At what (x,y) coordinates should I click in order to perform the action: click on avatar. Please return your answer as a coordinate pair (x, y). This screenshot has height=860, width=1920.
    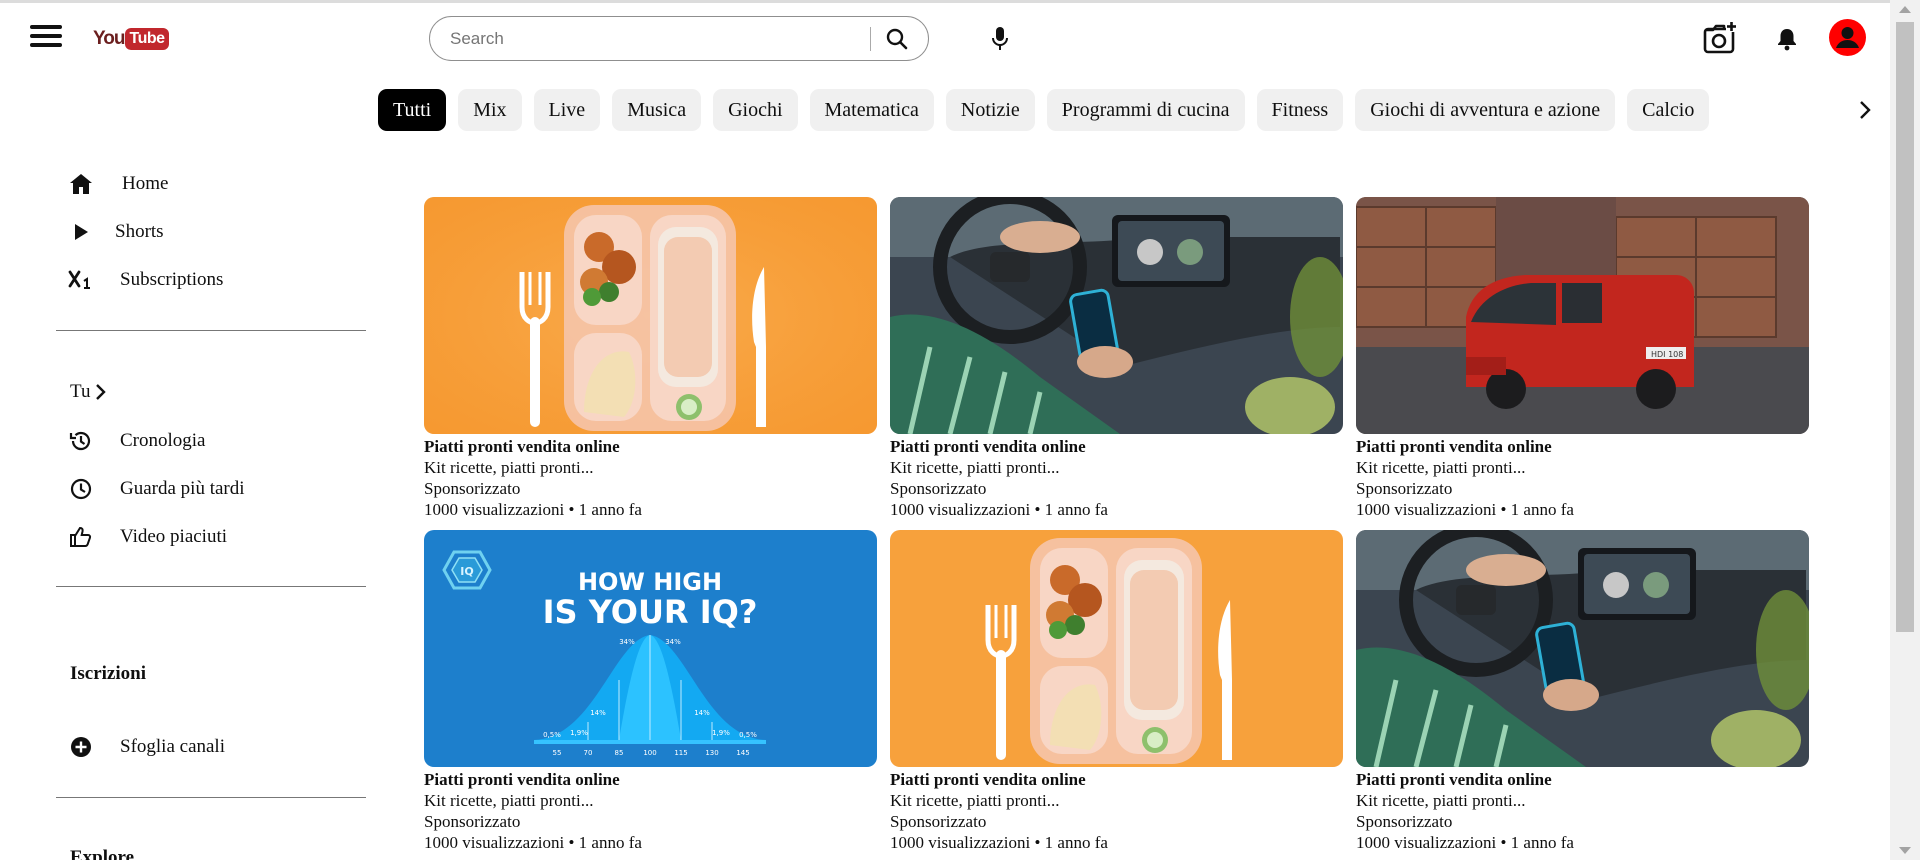
    Looking at the image, I should click on (1847, 37).